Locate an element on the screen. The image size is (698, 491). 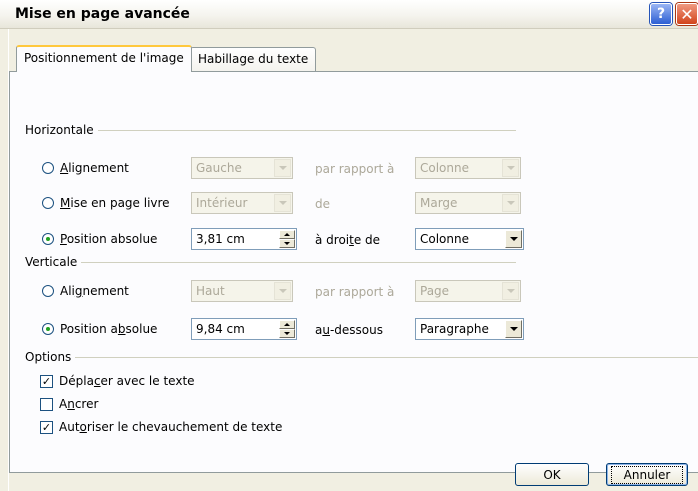
radio-alignement-v: Alignement is located at coordinates (85, 291).